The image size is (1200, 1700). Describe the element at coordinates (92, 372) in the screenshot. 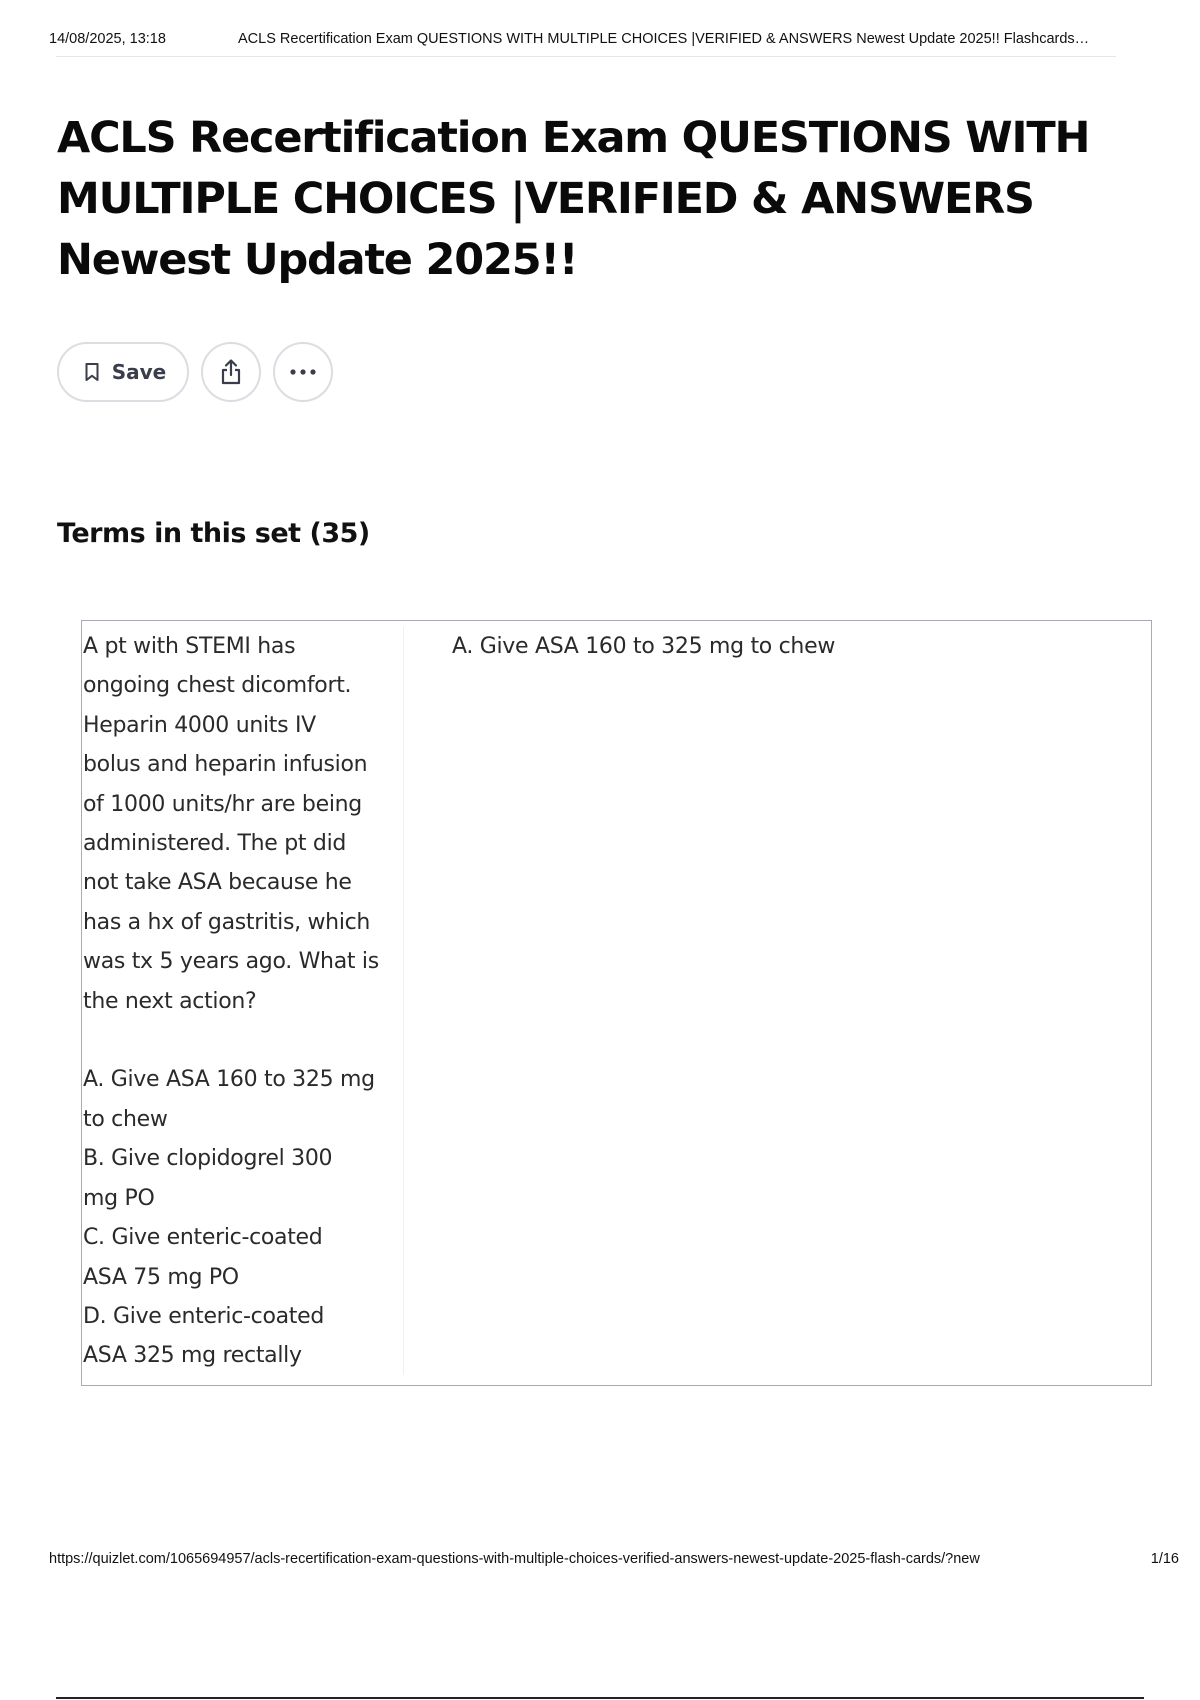

I see `bookmark-icon` at that location.